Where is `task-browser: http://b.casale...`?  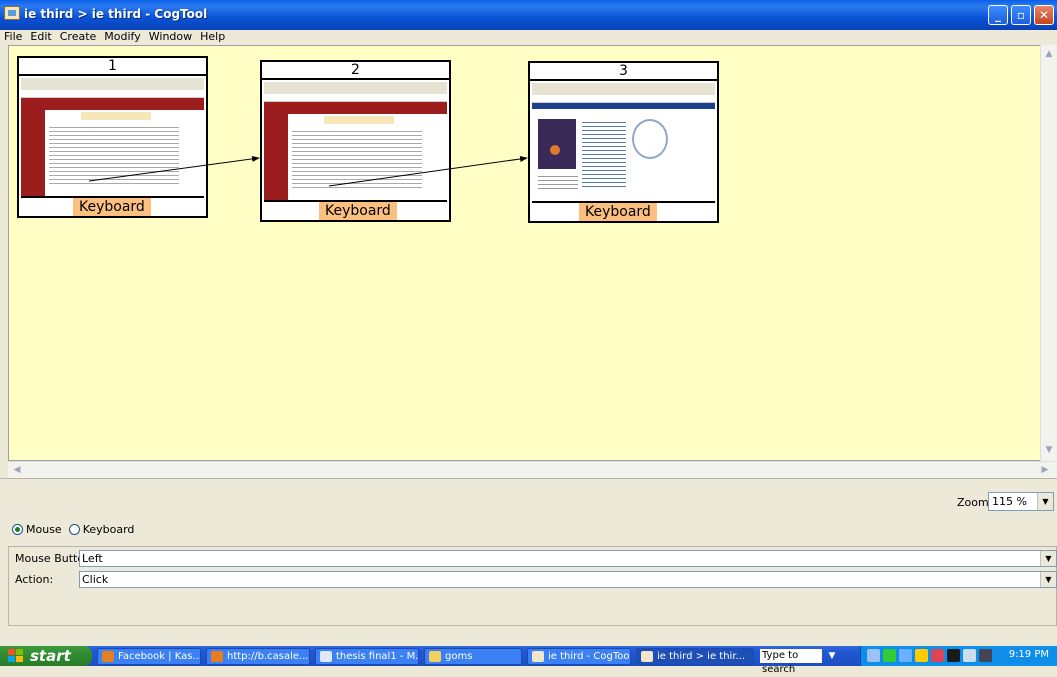
task-browser: http://b.casale... is located at coordinates (258, 656).